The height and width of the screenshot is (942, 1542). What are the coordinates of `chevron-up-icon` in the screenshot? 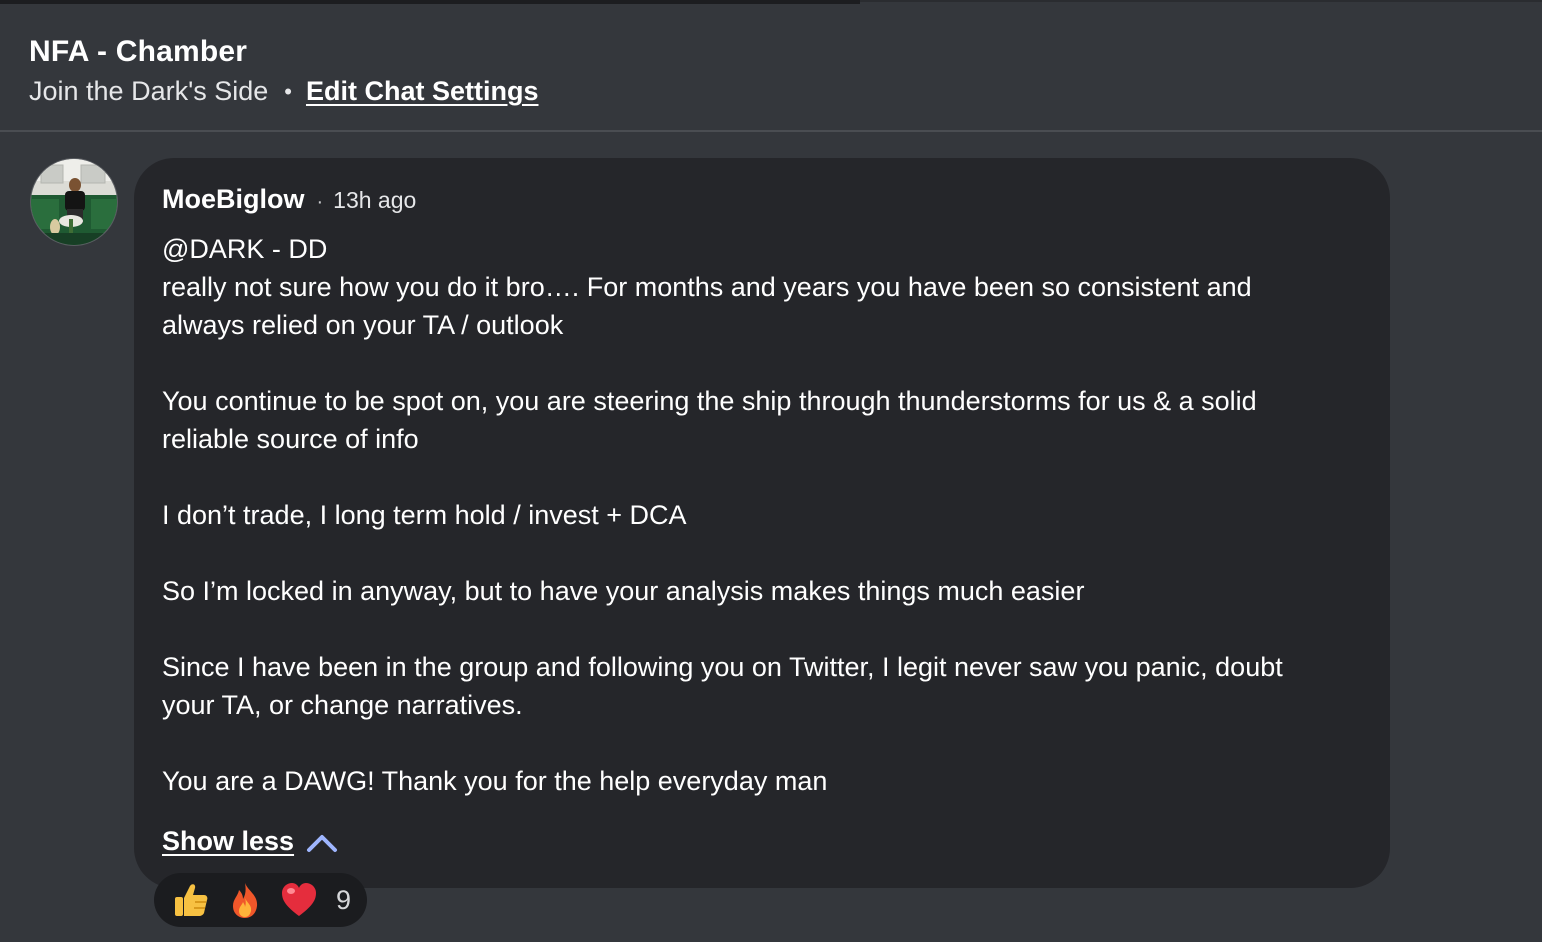 It's located at (322, 843).